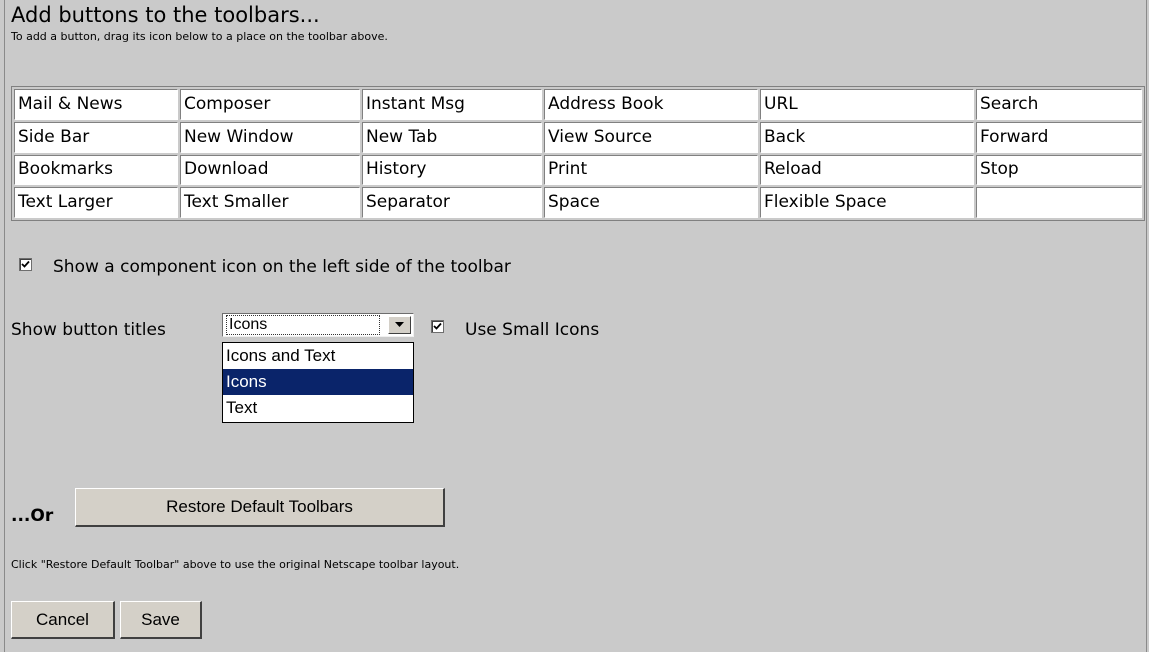  What do you see at coordinates (867, 170) in the screenshot?
I see `palette-item: Reload` at bounding box center [867, 170].